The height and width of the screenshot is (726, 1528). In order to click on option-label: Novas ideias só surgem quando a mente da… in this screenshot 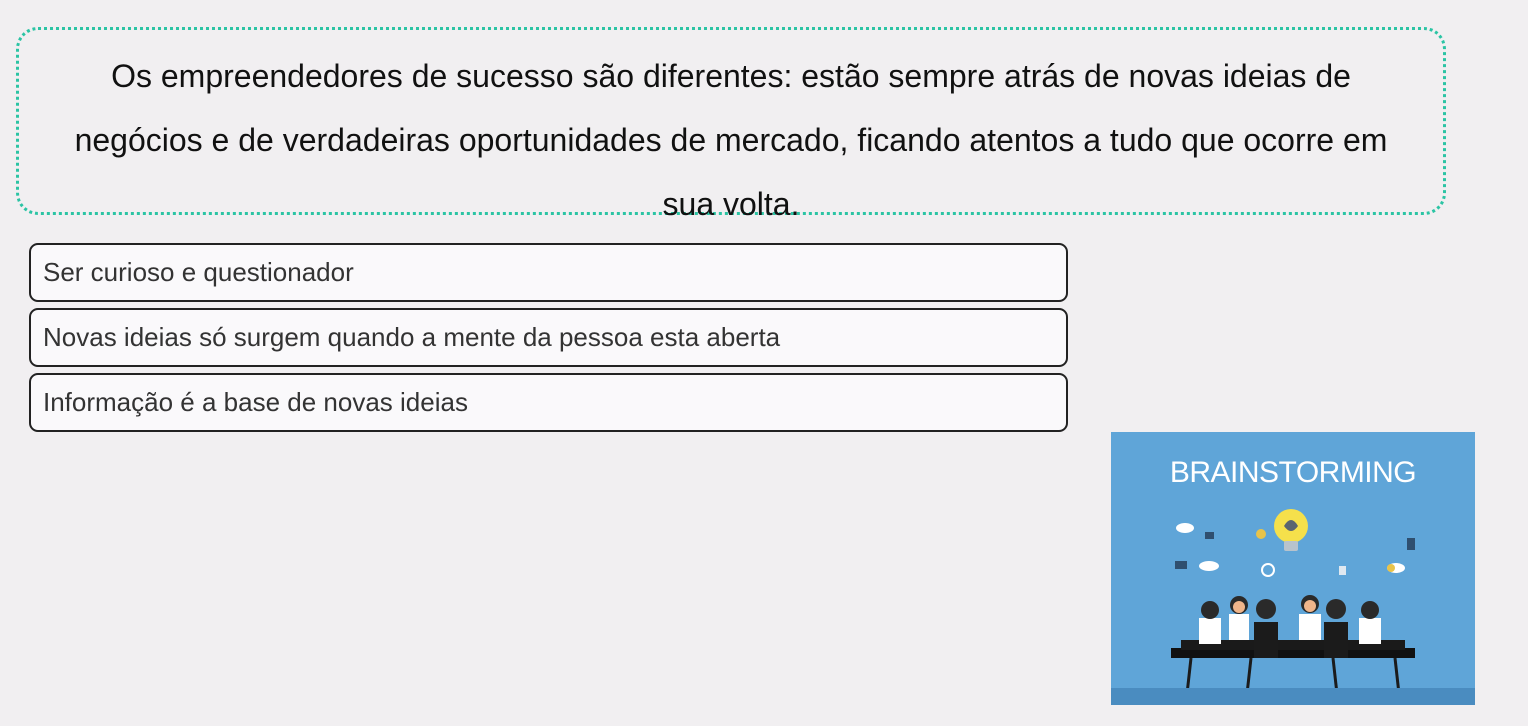, I will do `click(412, 337)`.